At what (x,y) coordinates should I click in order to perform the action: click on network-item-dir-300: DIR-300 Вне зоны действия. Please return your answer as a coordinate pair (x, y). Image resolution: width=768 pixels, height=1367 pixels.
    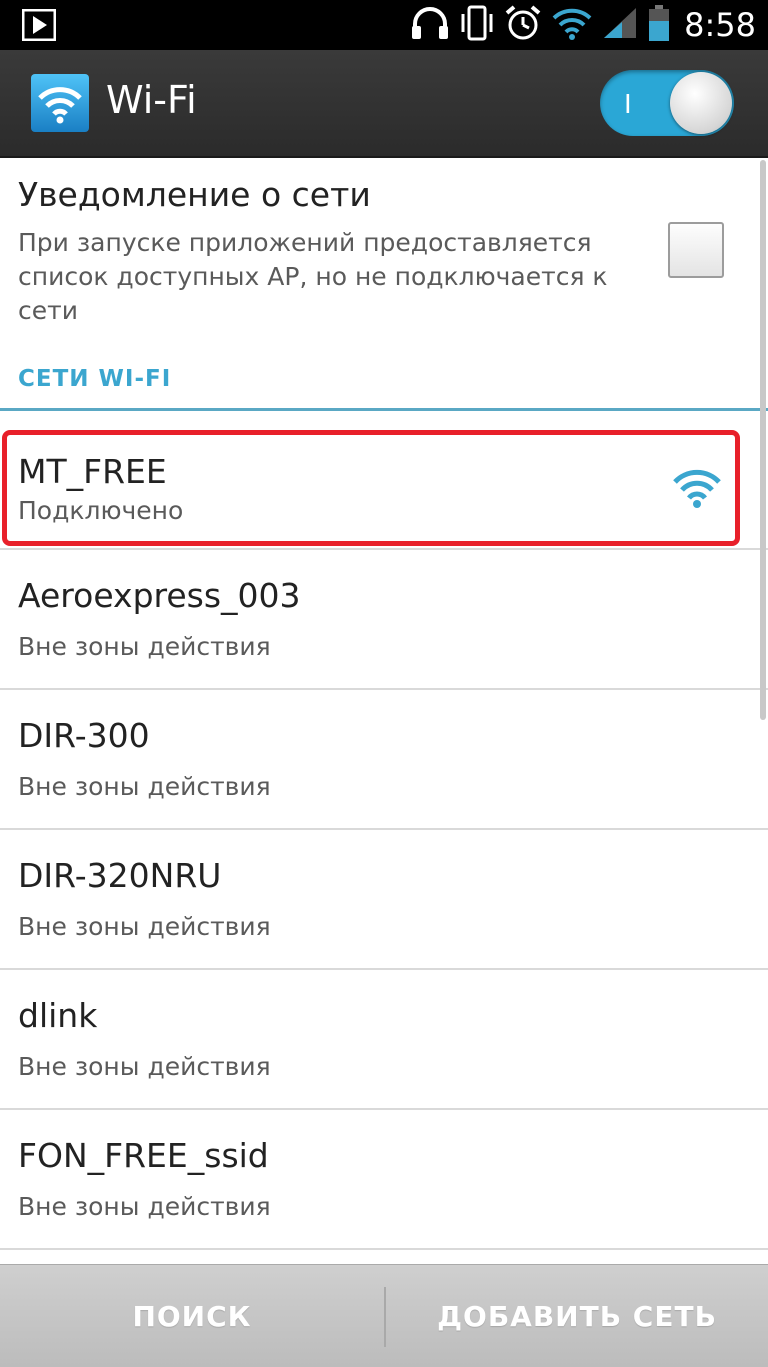
    Looking at the image, I should click on (384, 760).